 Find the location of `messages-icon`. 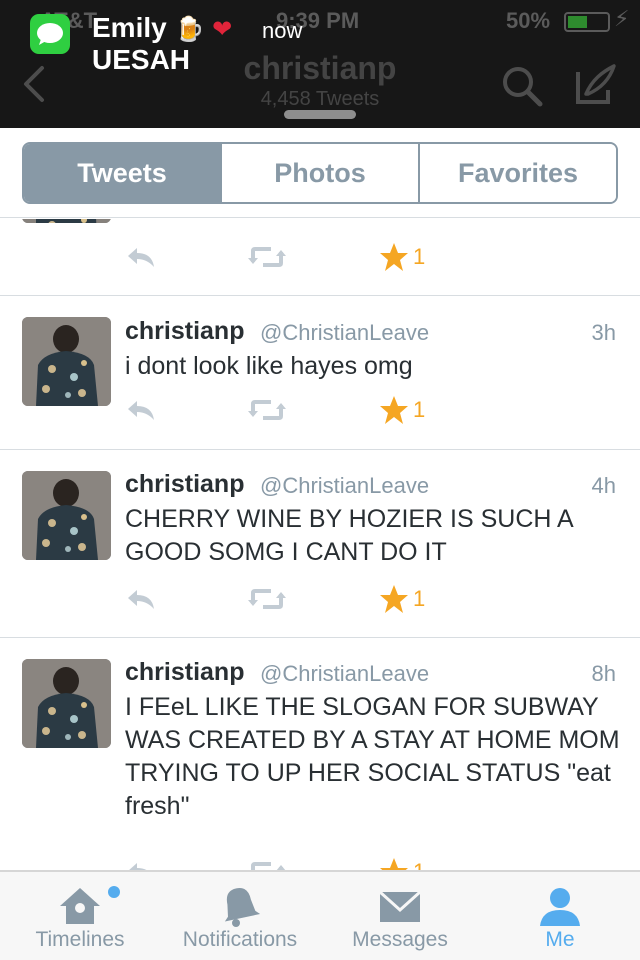

messages-icon is located at coordinates (50, 34).